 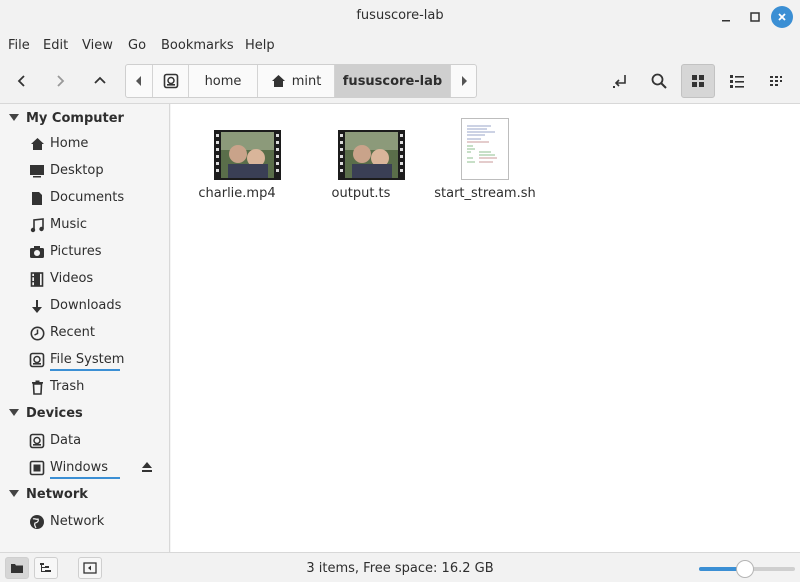 I want to click on sidebar-item-downloads: Downloads, so click(x=85, y=306).